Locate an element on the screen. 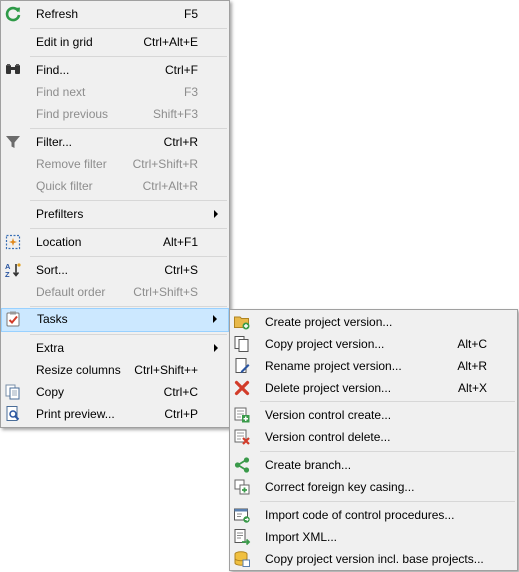 This screenshot has width=519, height=572. menu-item-shortcut: Ctrl+C is located at coordinates (180, 392).